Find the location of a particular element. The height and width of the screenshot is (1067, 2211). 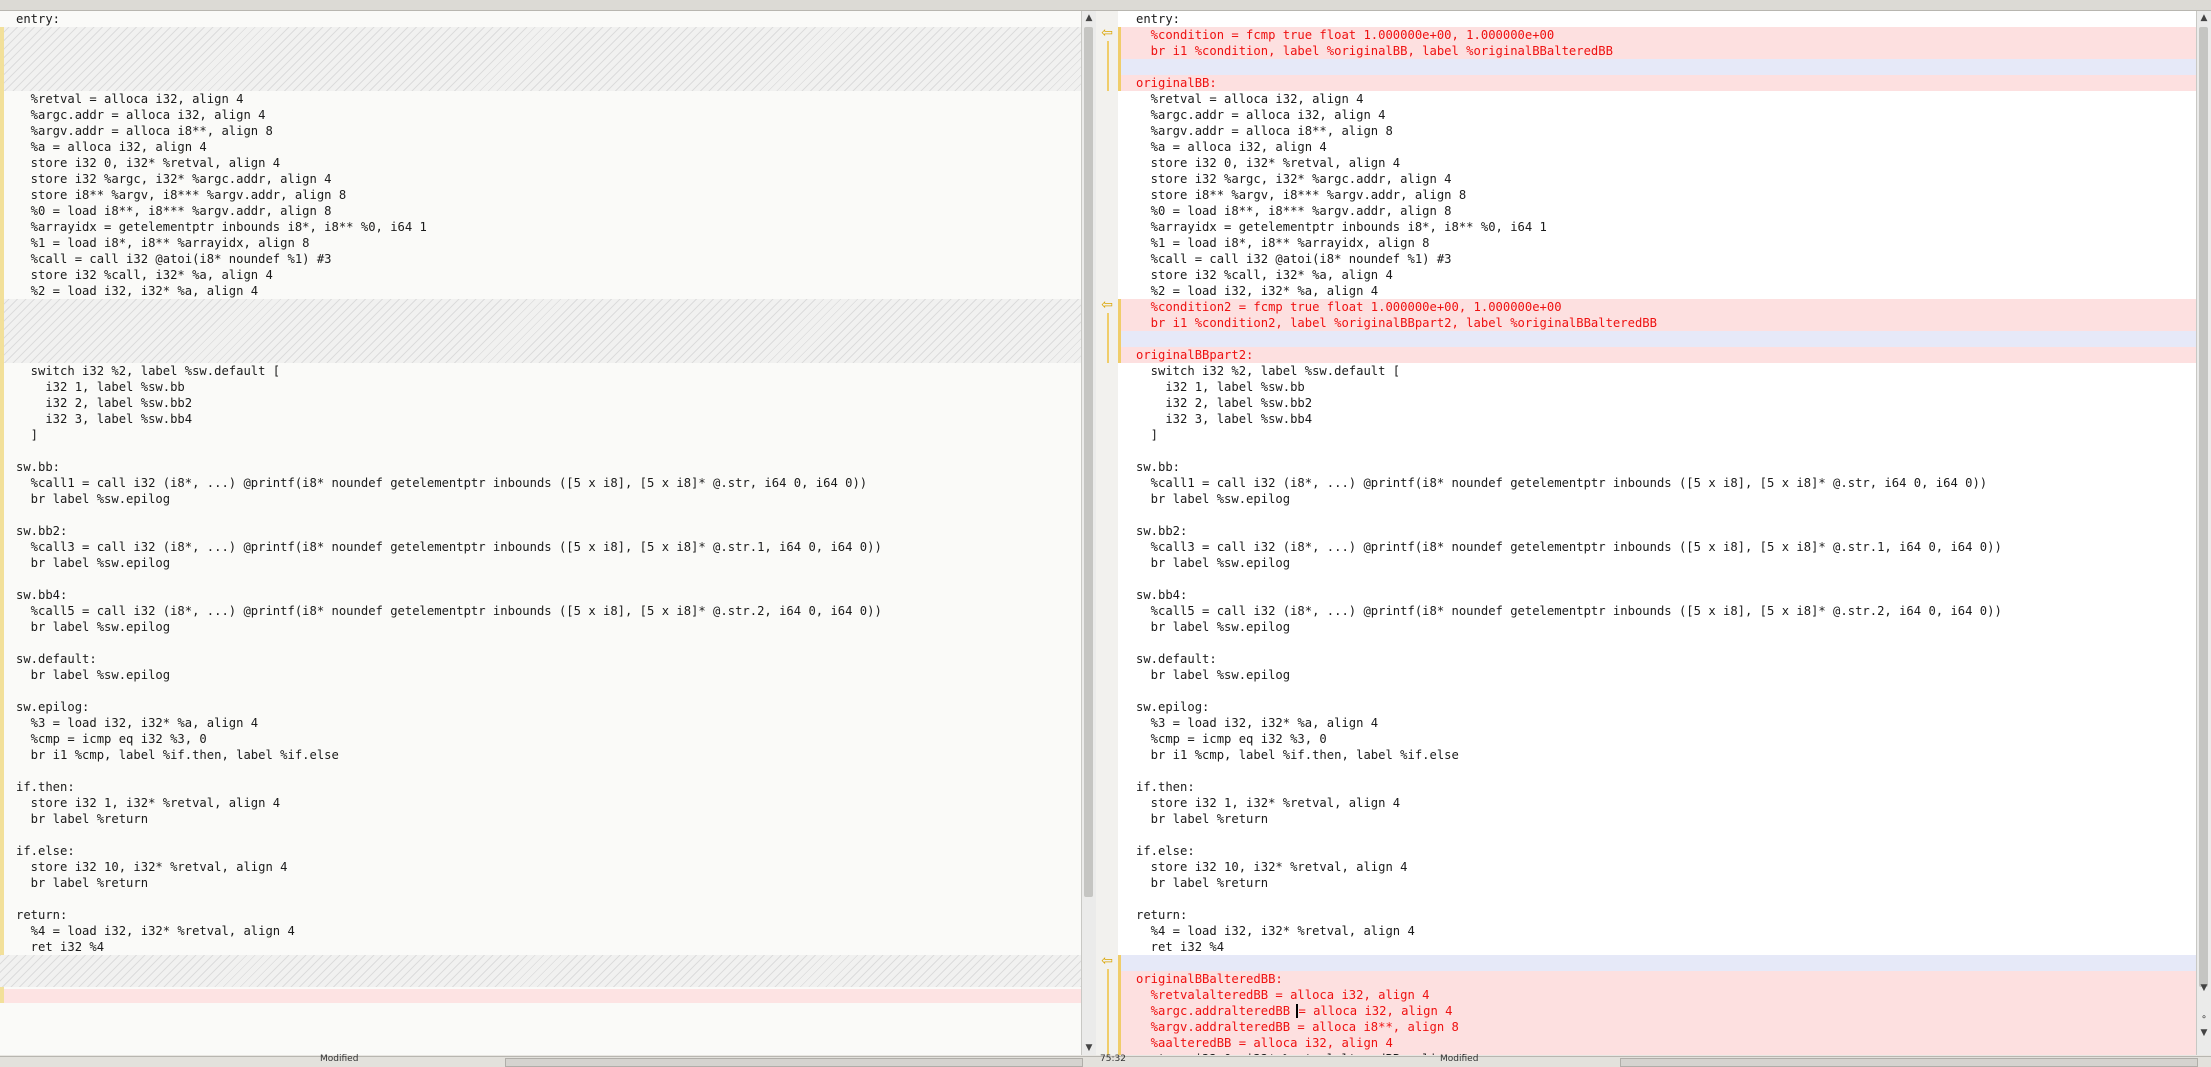

code-line: %2 = load i32, i32* %a, align 4 is located at coordinates (540, 291).